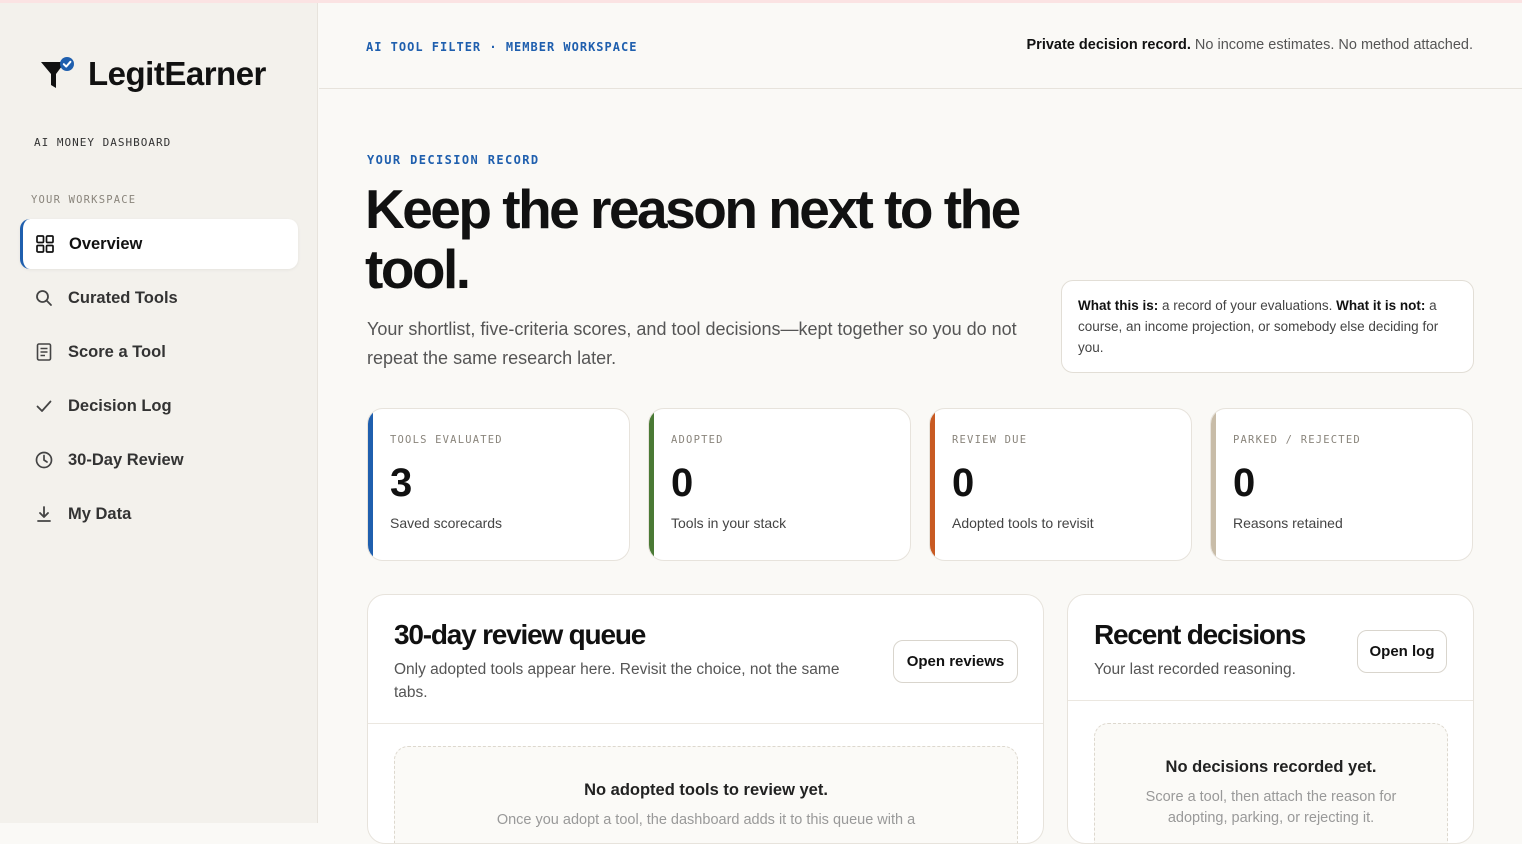 The image size is (1522, 844). Describe the element at coordinates (100, 513) in the screenshot. I see `sidebar-item-label: My Data` at that location.